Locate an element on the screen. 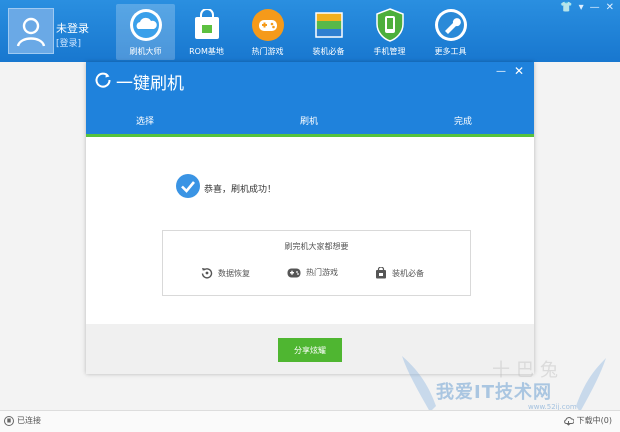 This screenshot has height=432, width=620. plug-icon is located at coordinates (9, 420).